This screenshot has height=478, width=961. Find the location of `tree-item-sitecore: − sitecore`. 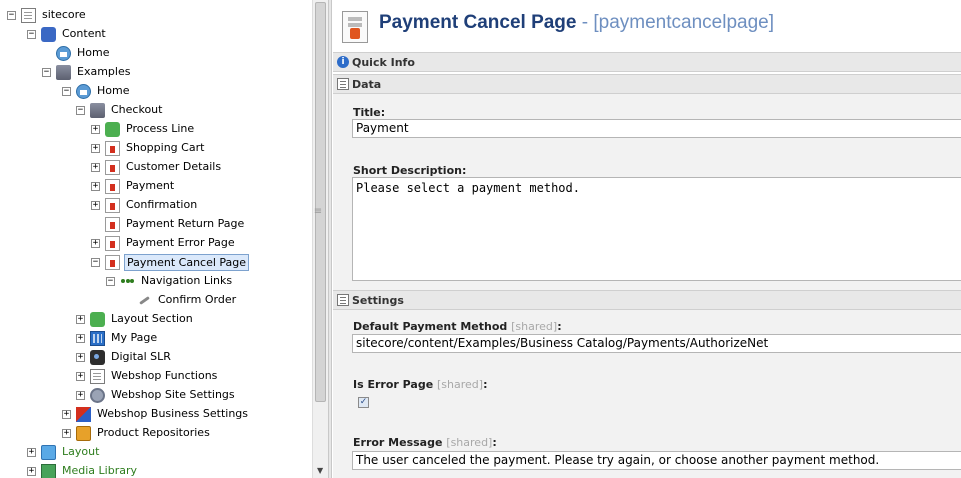

tree-item-sitecore: − sitecore is located at coordinates (47, 15).